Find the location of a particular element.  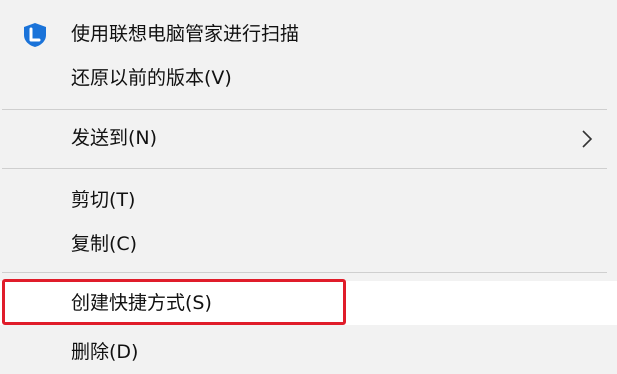

lenovo-shield-icon is located at coordinates (35, 35).